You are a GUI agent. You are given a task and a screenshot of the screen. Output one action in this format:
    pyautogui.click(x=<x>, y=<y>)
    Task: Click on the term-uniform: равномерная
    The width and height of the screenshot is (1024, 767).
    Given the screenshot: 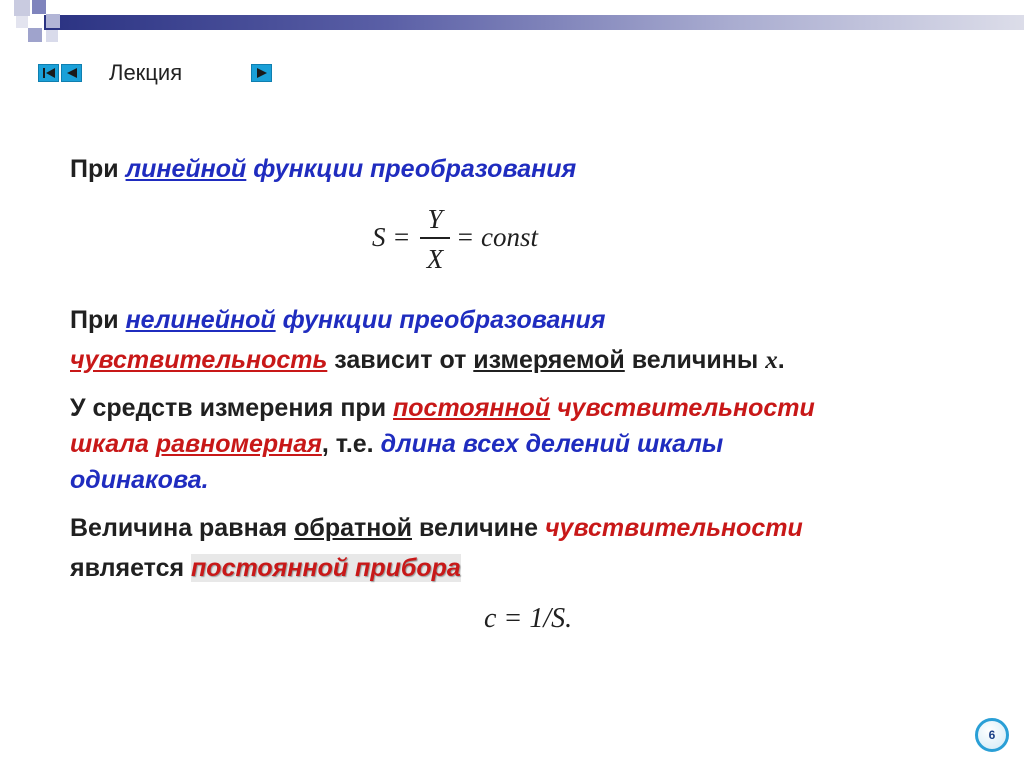 What is the action you would take?
    pyautogui.click(x=238, y=444)
    